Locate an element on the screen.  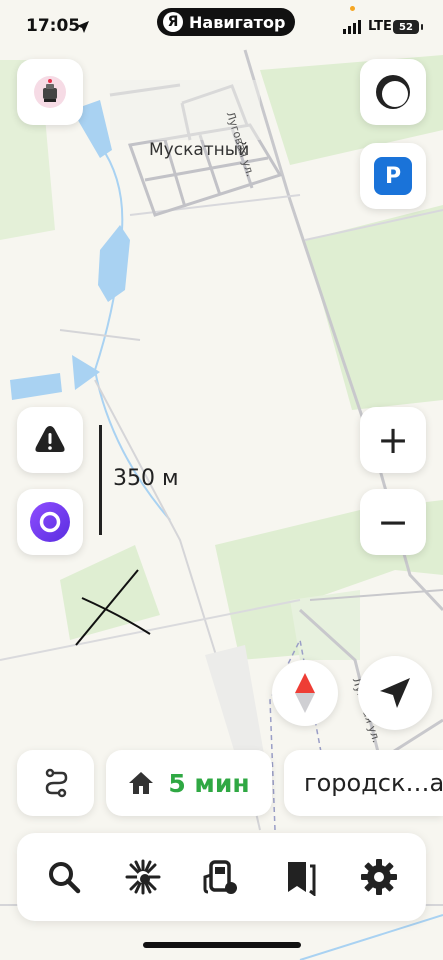
battery-indicator: 52 is located at coordinates (406, 27).